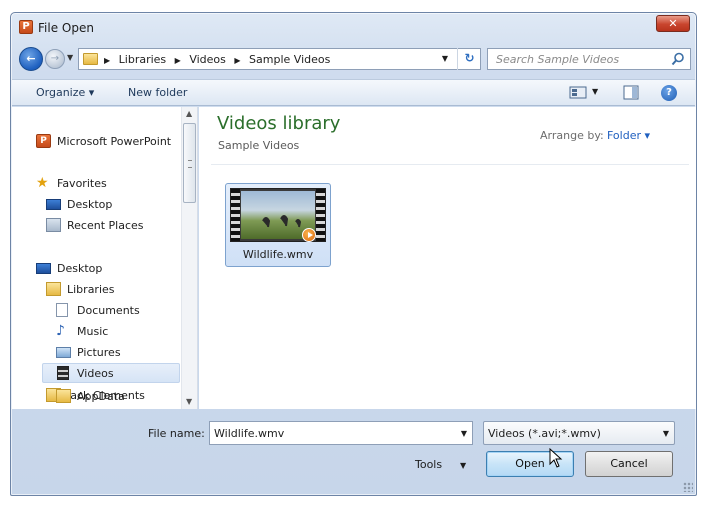 This screenshot has height=509, width=706. What do you see at coordinates (289, 59) in the screenshot?
I see `breadcrumb-sample-videos: Sample Videos` at bounding box center [289, 59].